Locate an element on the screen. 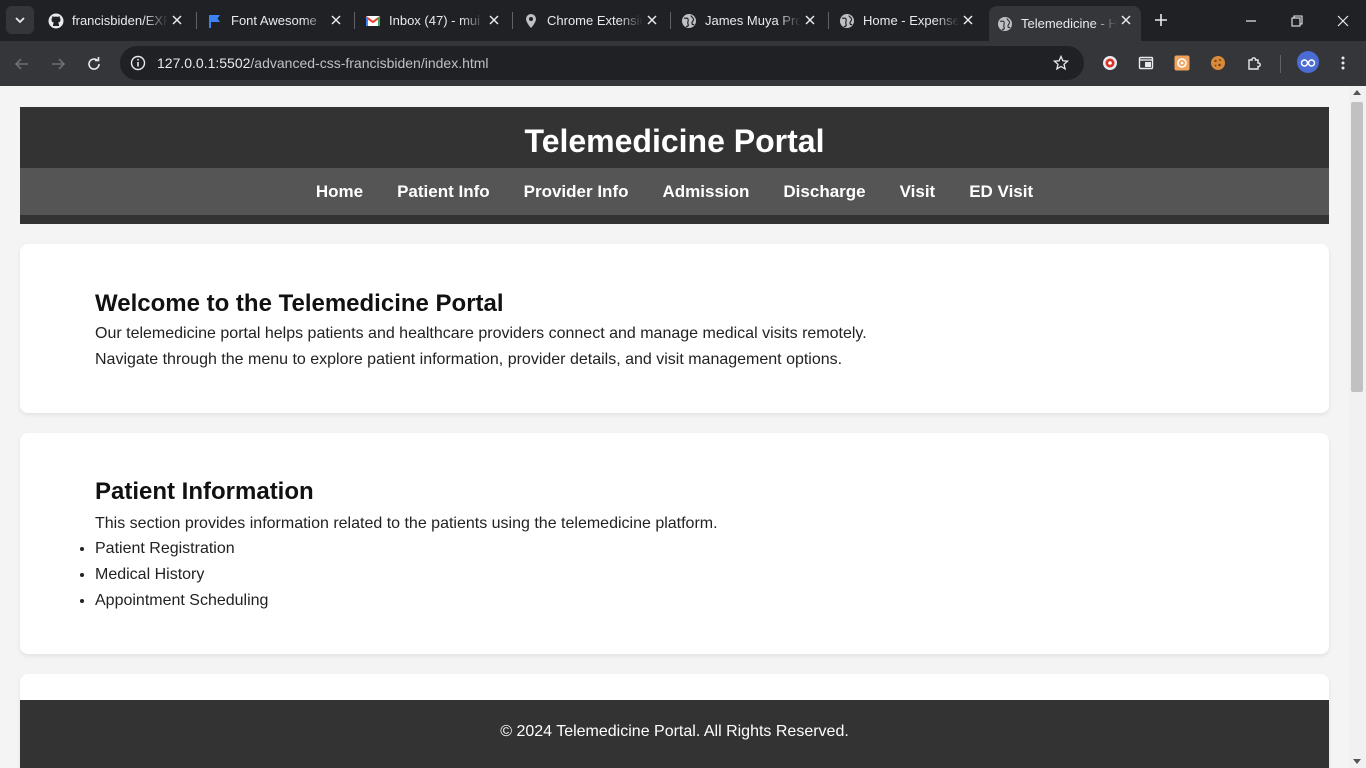 The image size is (1366, 768). browser-tab: Font Awesome is located at coordinates (275, 20).